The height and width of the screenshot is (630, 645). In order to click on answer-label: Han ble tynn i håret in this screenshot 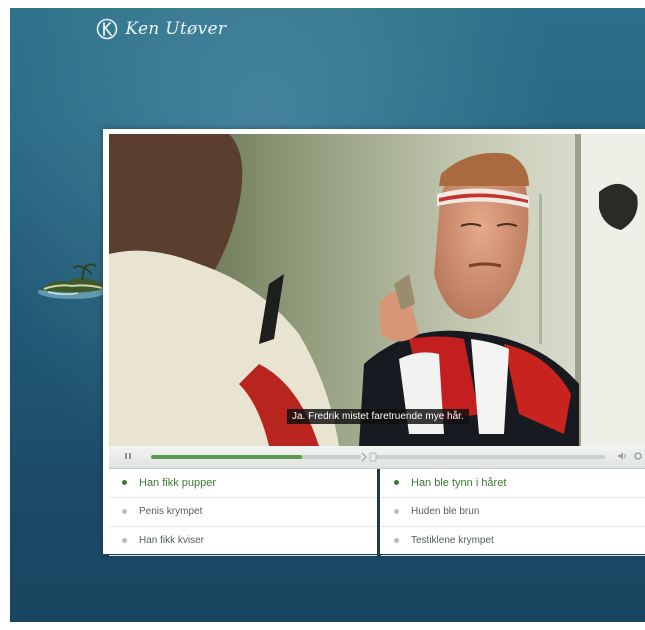, I will do `click(459, 483)`.